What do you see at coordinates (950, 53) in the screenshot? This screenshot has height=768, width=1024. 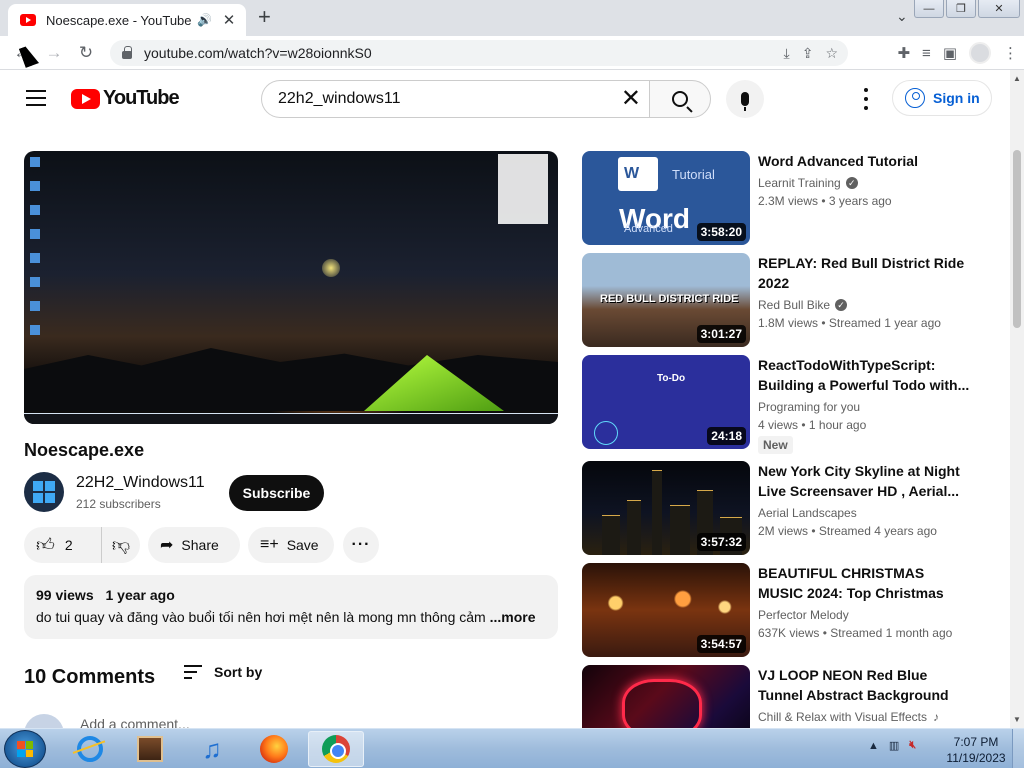 I see `side-panel-icon: ▣` at bounding box center [950, 53].